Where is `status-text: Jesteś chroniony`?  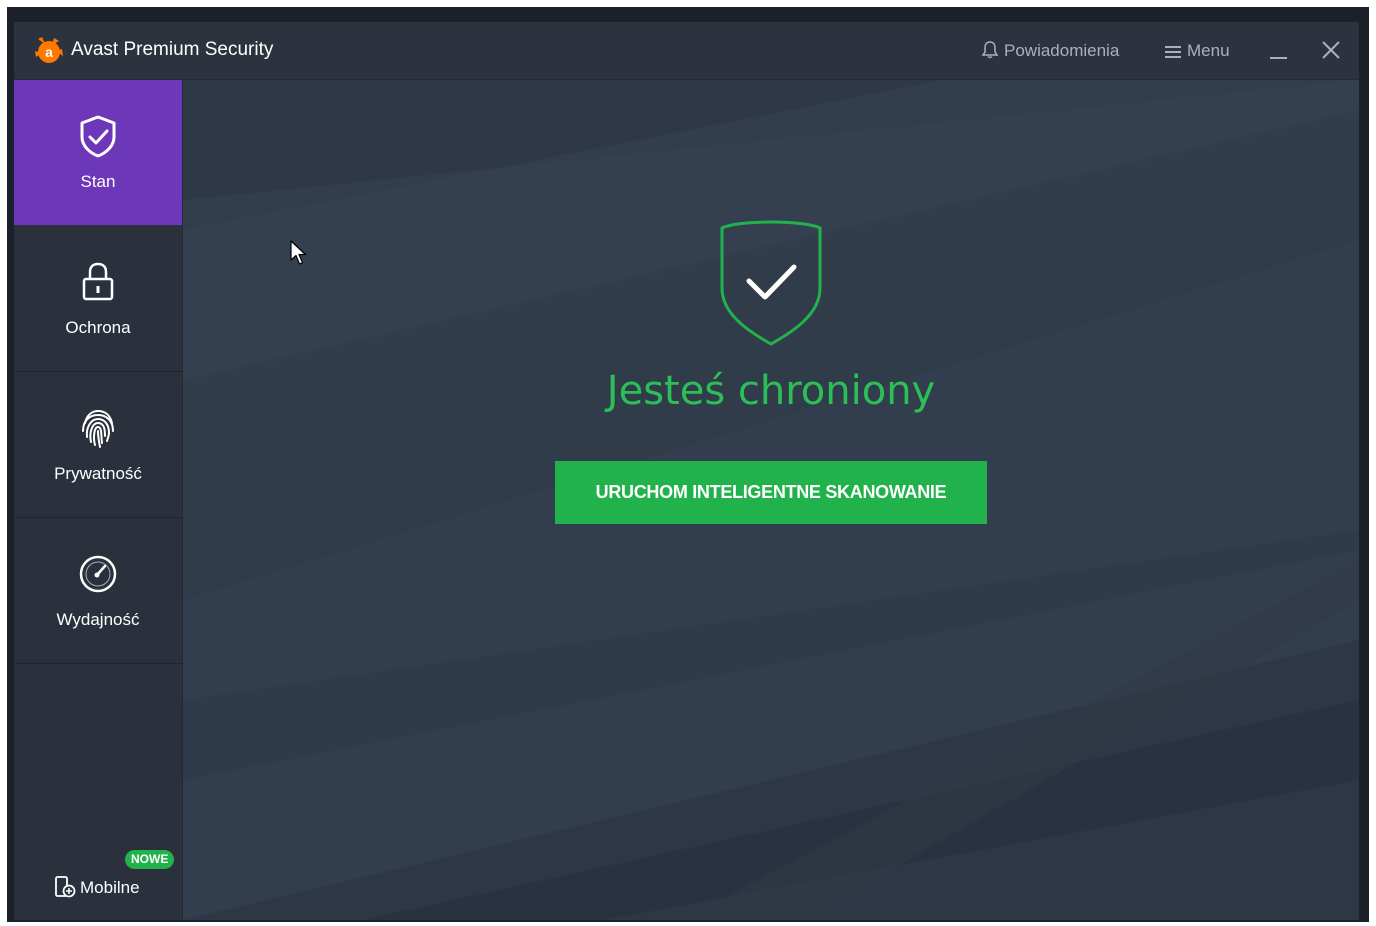 status-text: Jesteś chroniony is located at coordinates (771, 391).